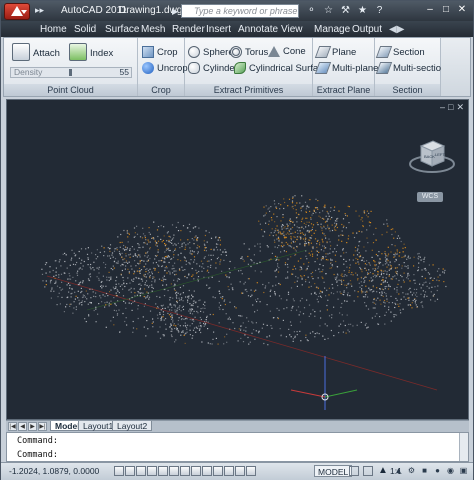  What do you see at coordinates (70, 90) in the screenshot?
I see `panel-title-point-cloud: Point Cloud` at bounding box center [70, 90].